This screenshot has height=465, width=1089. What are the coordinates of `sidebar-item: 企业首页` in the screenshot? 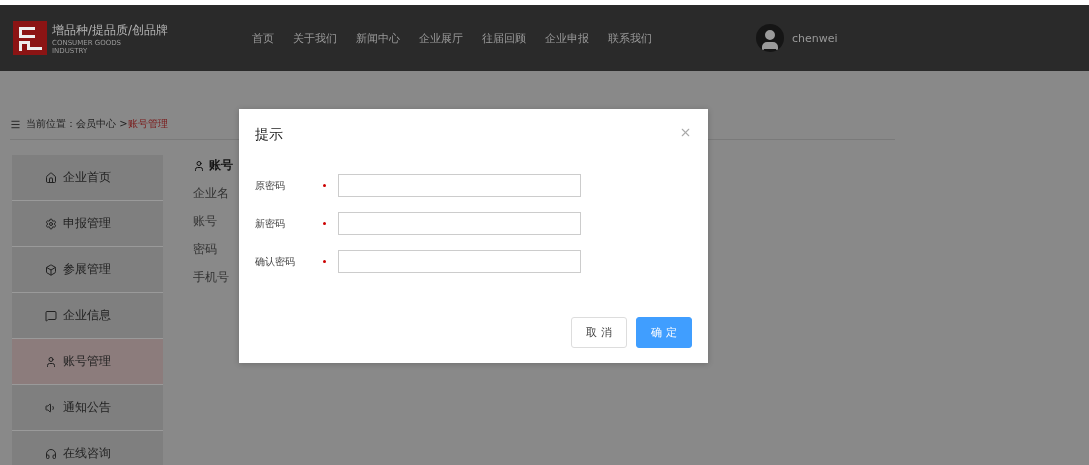 It's located at (87, 178).